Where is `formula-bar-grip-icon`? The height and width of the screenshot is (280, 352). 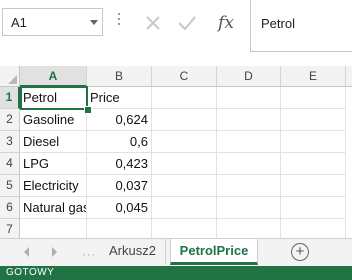 formula-bar-grip-icon is located at coordinates (119, 22).